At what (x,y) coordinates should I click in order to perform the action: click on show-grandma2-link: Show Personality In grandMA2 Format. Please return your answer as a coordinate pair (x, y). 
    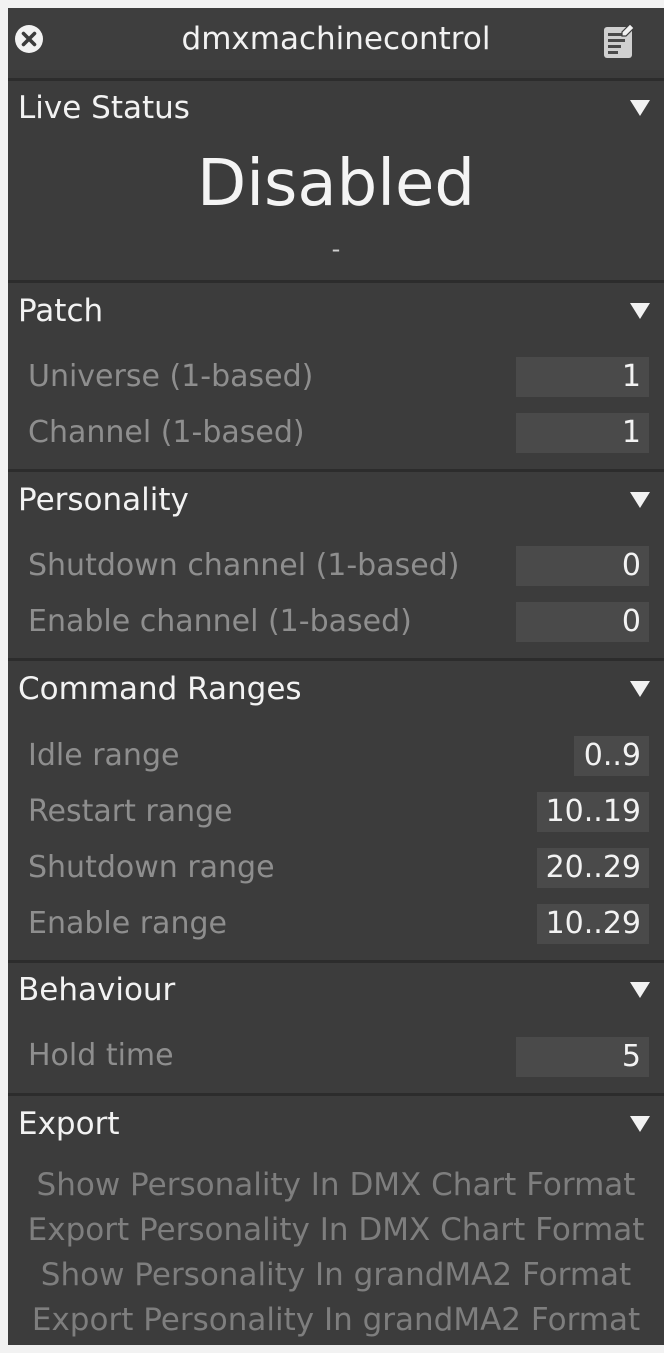
    Looking at the image, I should click on (336, 1275).